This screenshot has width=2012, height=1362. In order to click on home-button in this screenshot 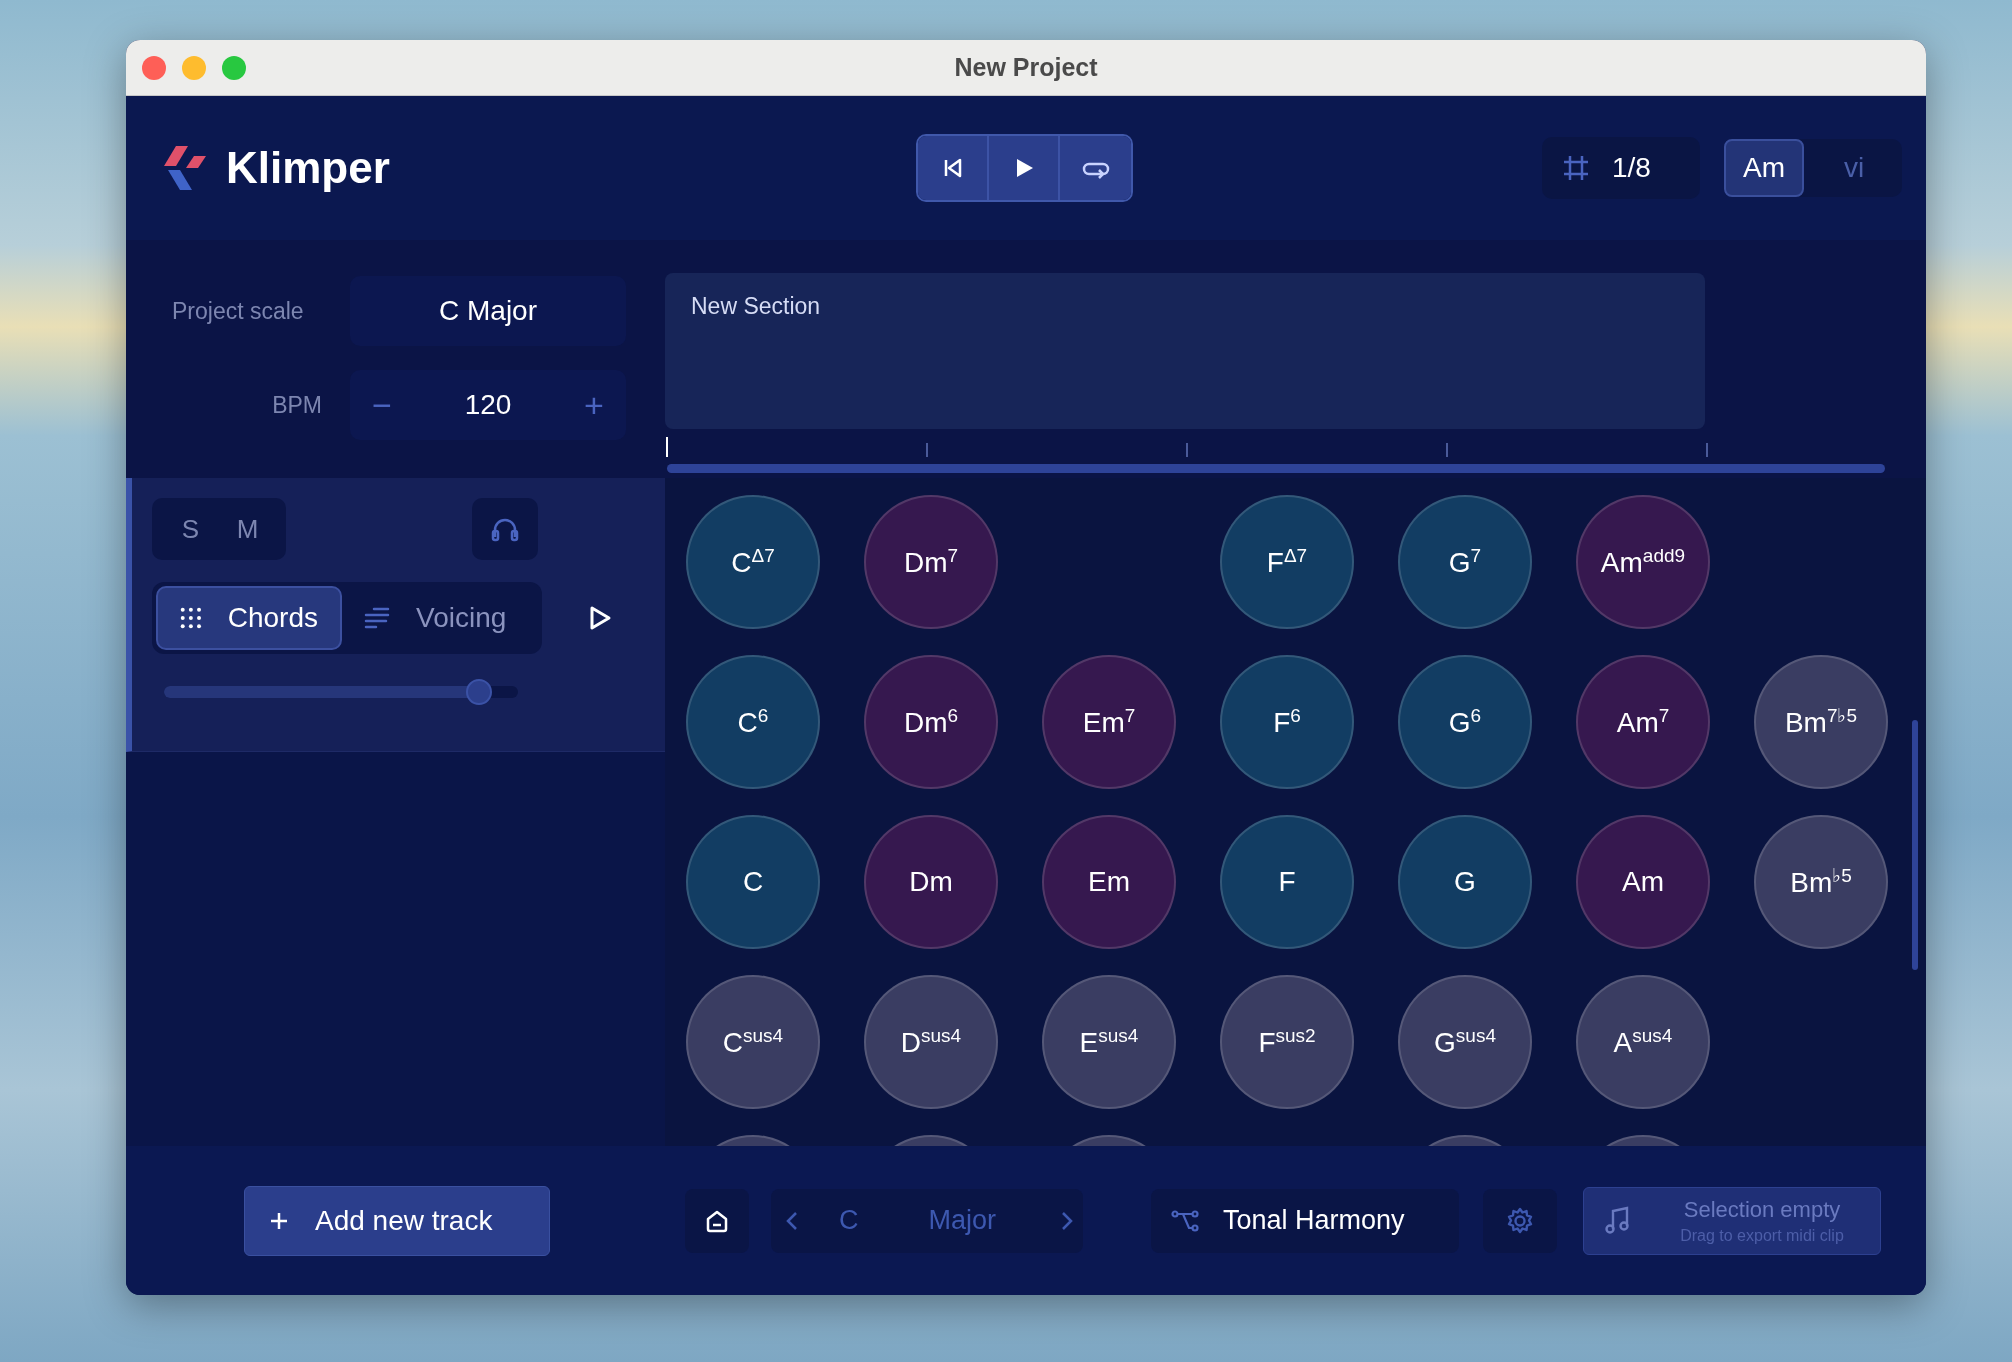, I will do `click(717, 1220)`.